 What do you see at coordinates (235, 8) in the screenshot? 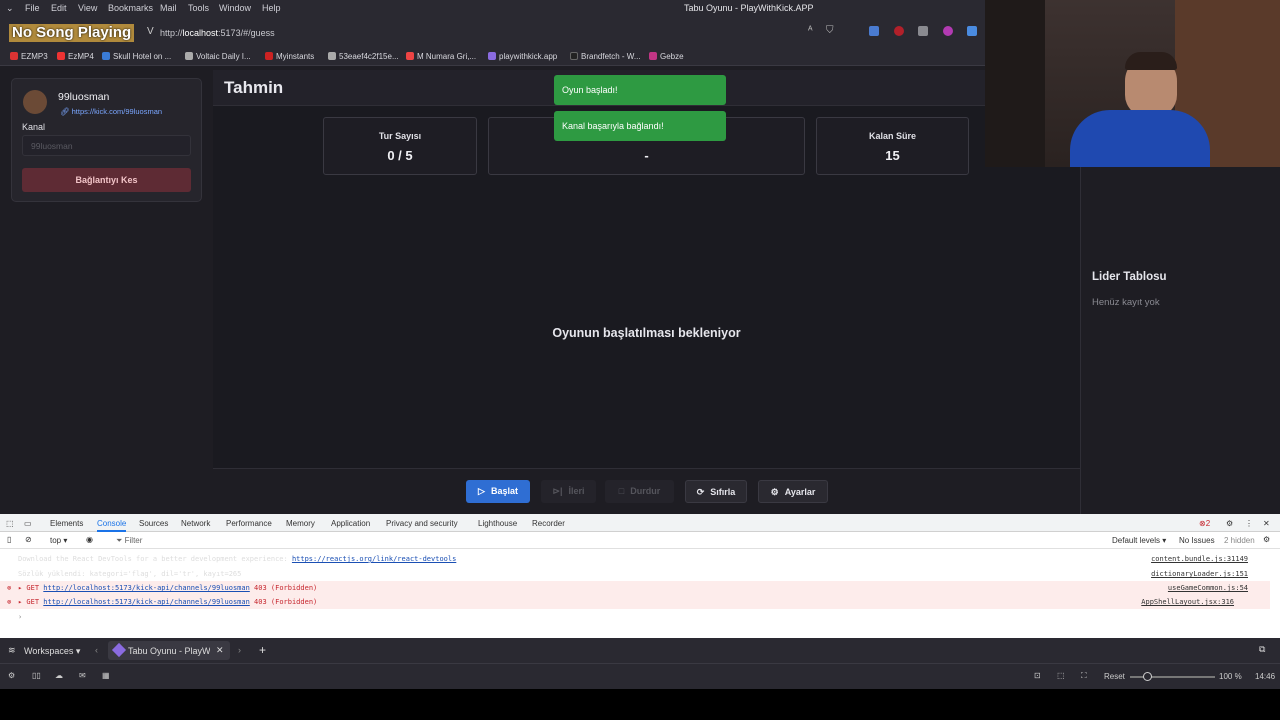
I see `menu-window: Window` at bounding box center [235, 8].